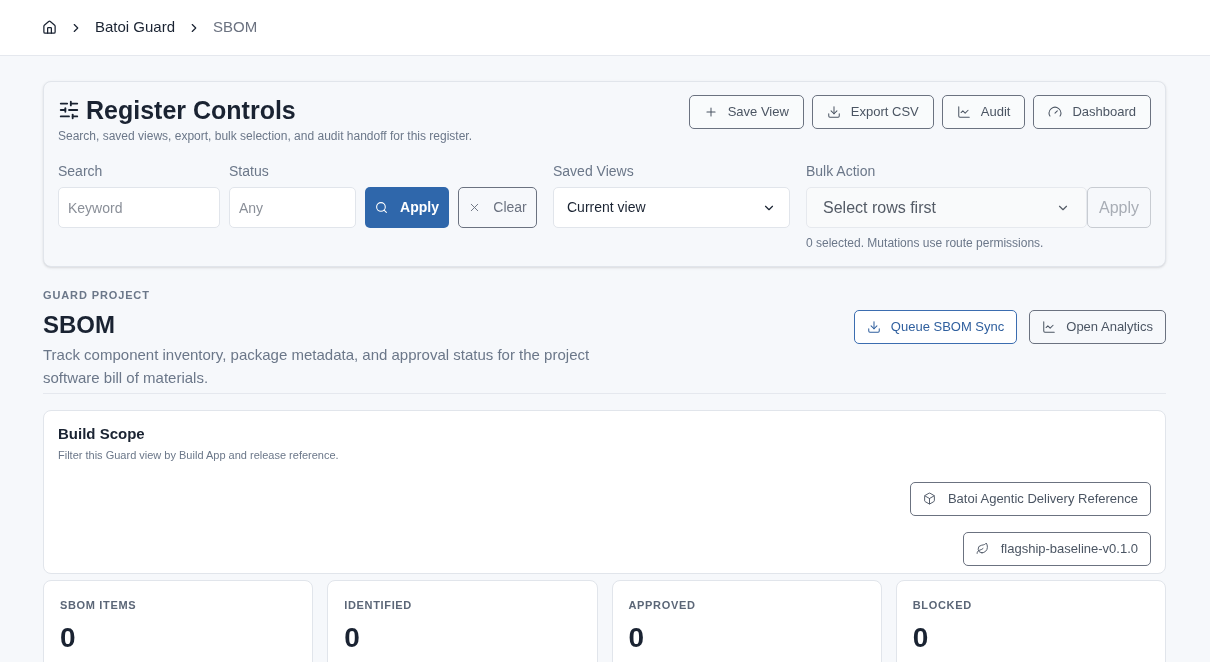 The height and width of the screenshot is (662, 1210). What do you see at coordinates (249, 171) in the screenshot?
I see `field-label: Status` at bounding box center [249, 171].